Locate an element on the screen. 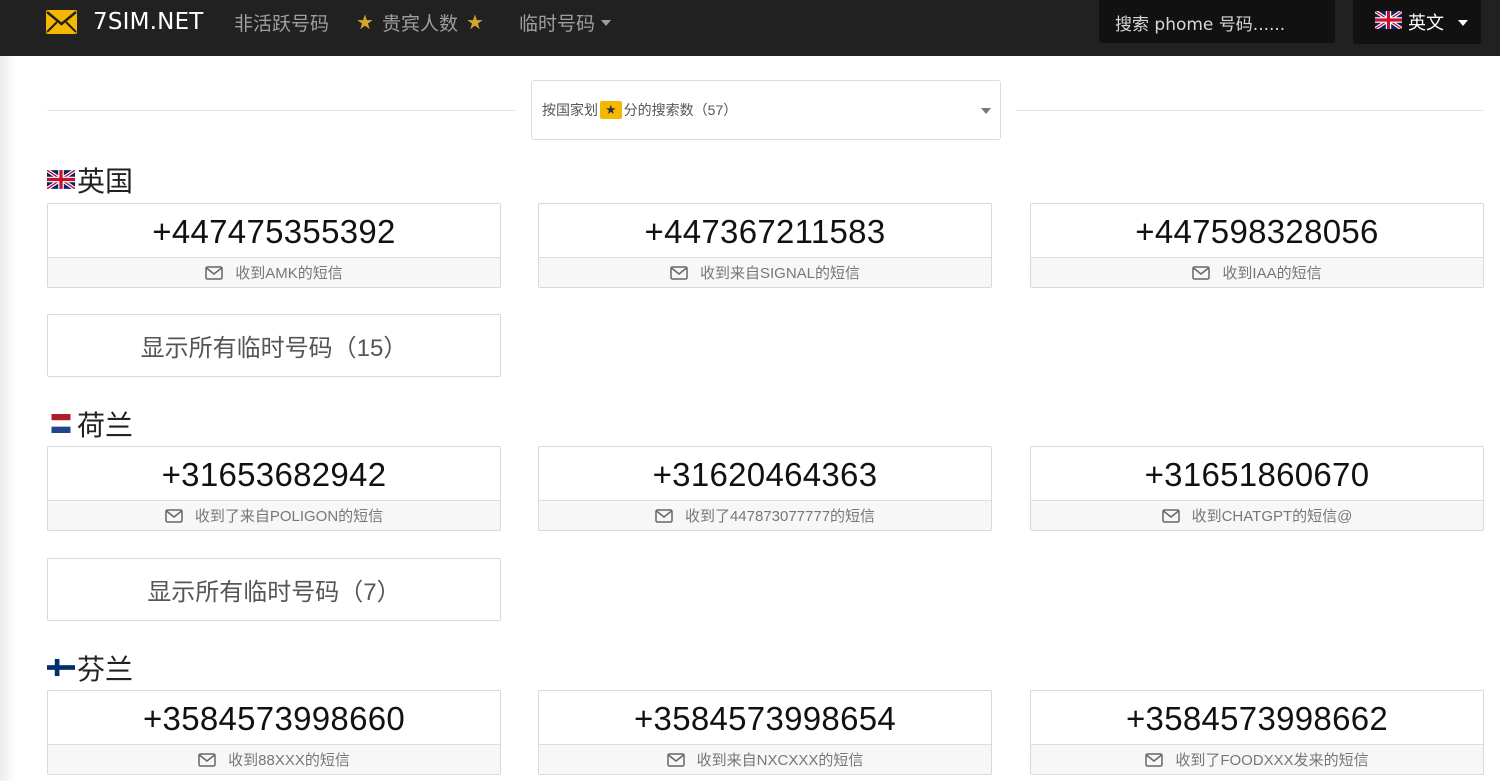  message-text: 收到CHATGPT的短信@ is located at coordinates (1272, 516).